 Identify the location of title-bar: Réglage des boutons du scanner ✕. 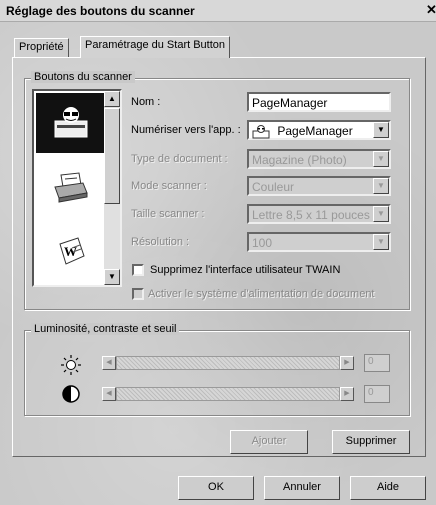
(218, 11).